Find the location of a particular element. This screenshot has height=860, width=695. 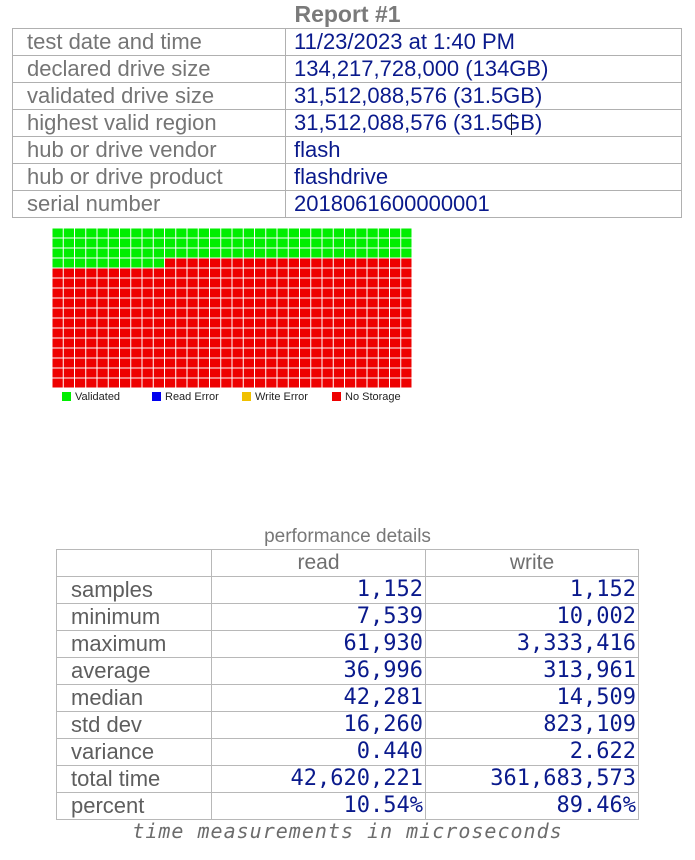

column-header-read: read is located at coordinates (318, 563).